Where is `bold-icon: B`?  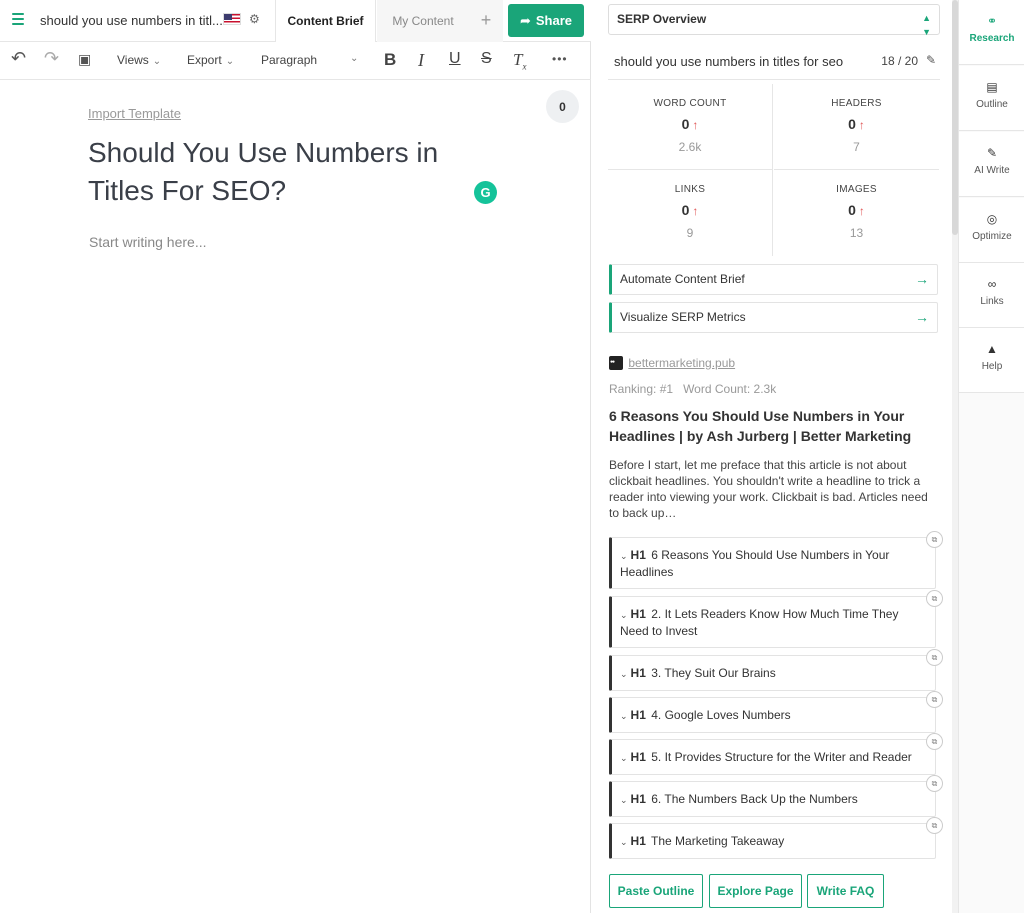 bold-icon: B is located at coordinates (390, 60).